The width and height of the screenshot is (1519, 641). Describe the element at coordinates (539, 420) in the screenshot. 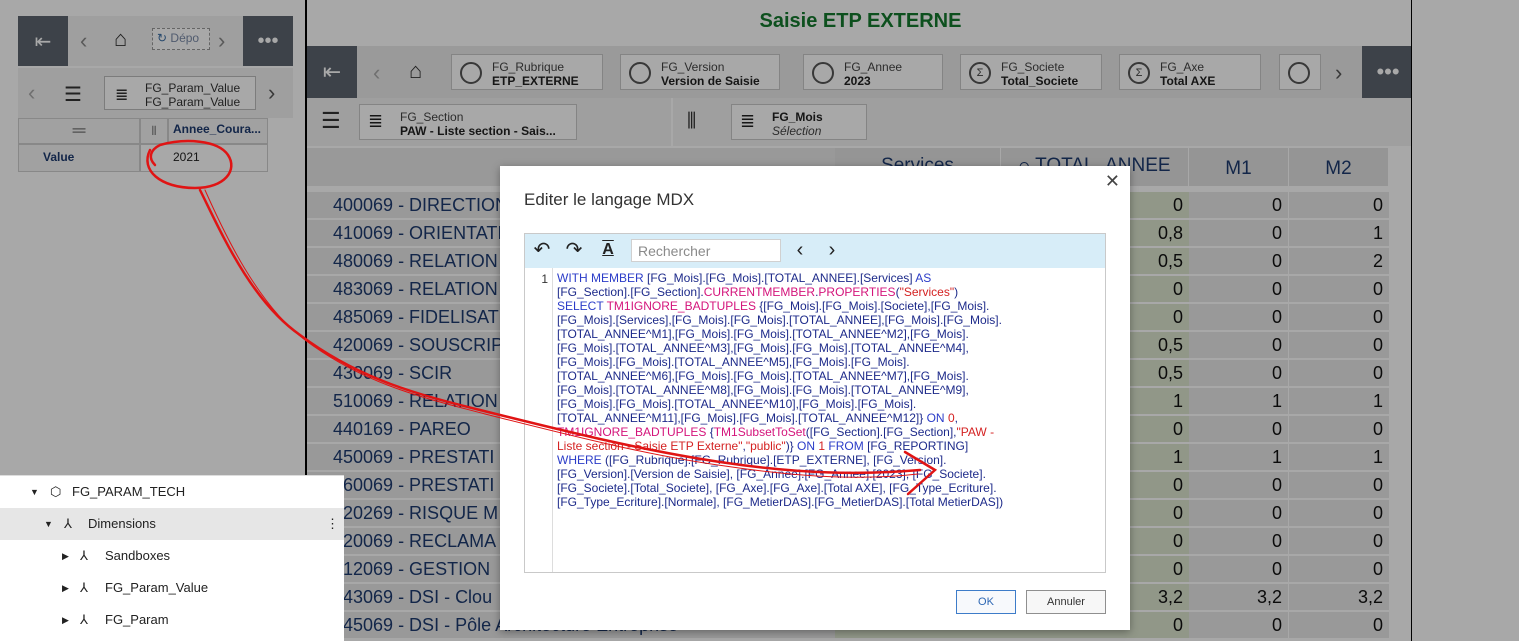

I see `line-number-gutter: 1` at that location.